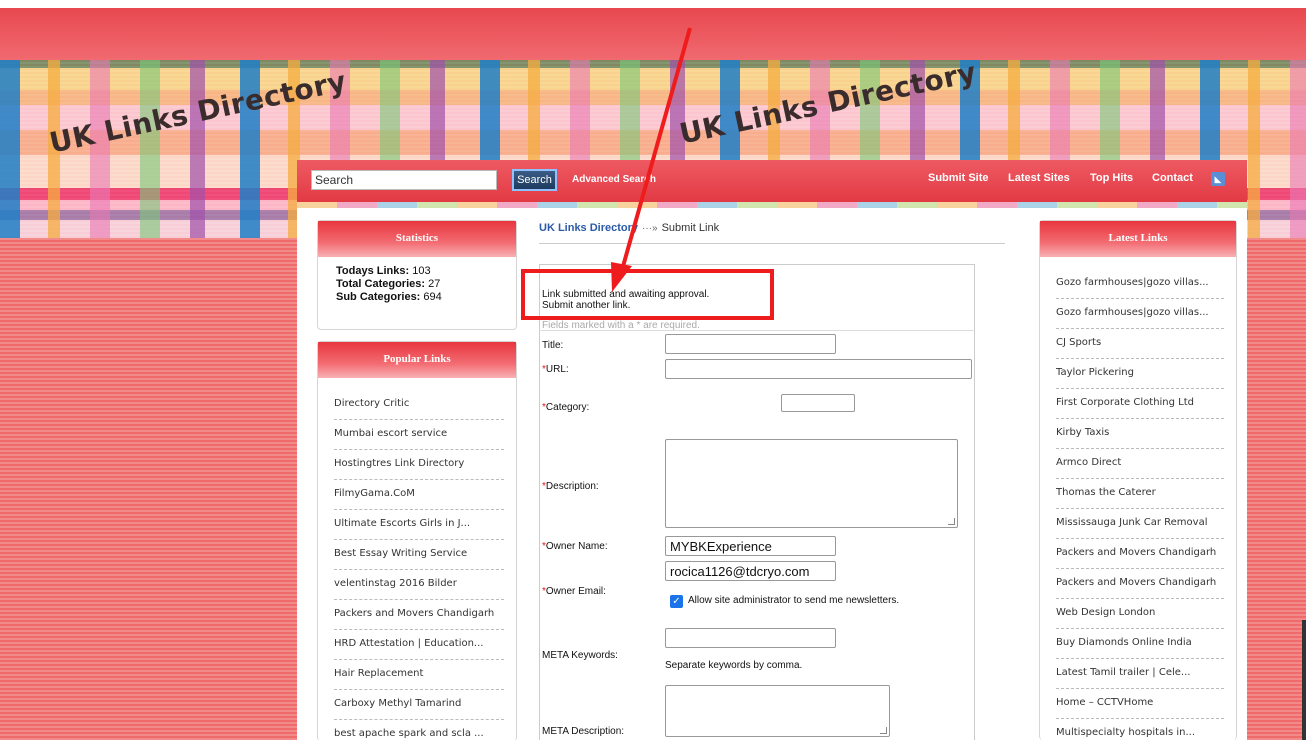 This screenshot has height=740, width=1306. I want to click on latest-link: CJ Sports, so click(1140, 344).